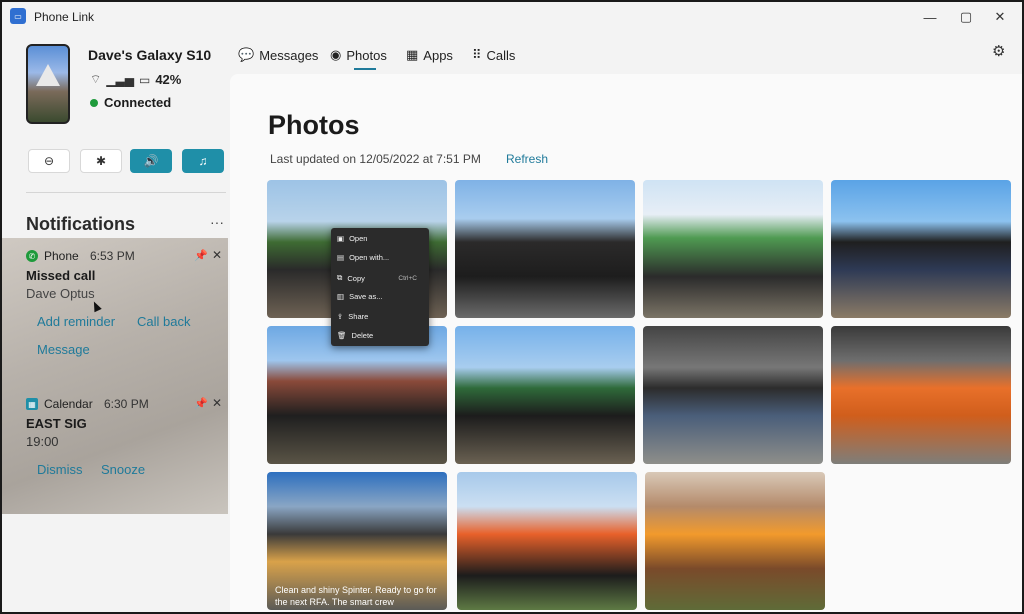 The width and height of the screenshot is (1024, 614). Describe the element at coordinates (81, 224) in the screenshot. I see `notifications-title: Notifications` at that location.